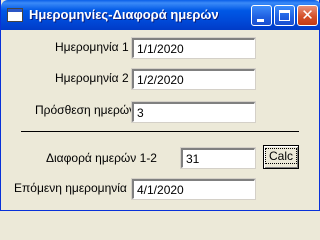 Image resolution: width=320 pixels, height=240 pixels. I want to click on minimize-icon, so click(260, 20).